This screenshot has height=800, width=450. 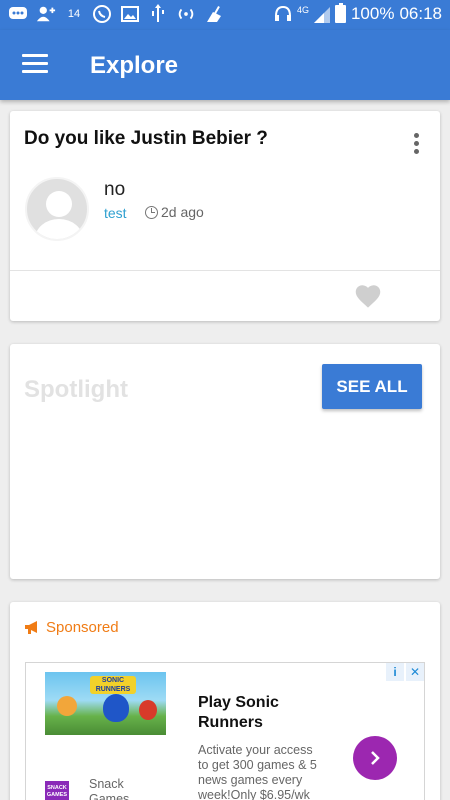 I want to click on ad-brand: Snack Games, so click(x=109, y=788).